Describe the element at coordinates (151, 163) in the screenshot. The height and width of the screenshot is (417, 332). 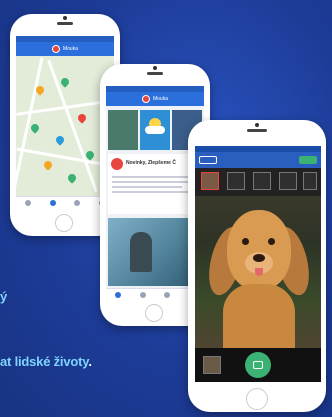
I see `news-title: Novinky, Zlepšeme Č` at that location.